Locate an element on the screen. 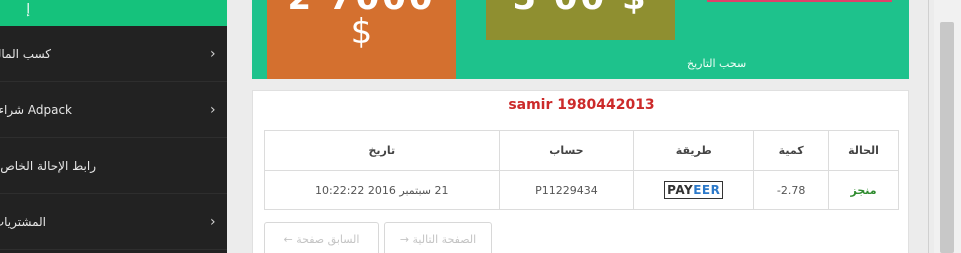 This screenshot has width=961, height=253. col-amount: كمية is located at coordinates (791, 150).